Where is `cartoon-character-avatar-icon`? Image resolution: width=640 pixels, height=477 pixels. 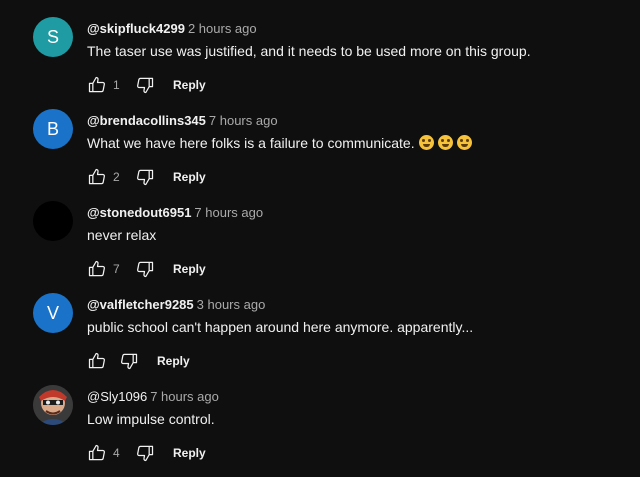
cartoon-character-avatar-icon is located at coordinates (53, 405).